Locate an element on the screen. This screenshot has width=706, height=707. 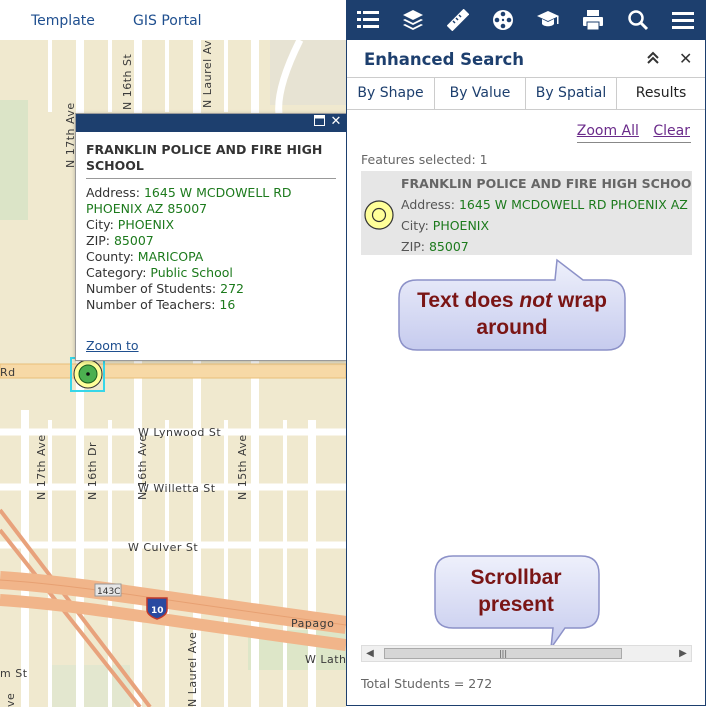
tab-bar: By Shape By Value By Spatial Results is located at coordinates (526, 93).